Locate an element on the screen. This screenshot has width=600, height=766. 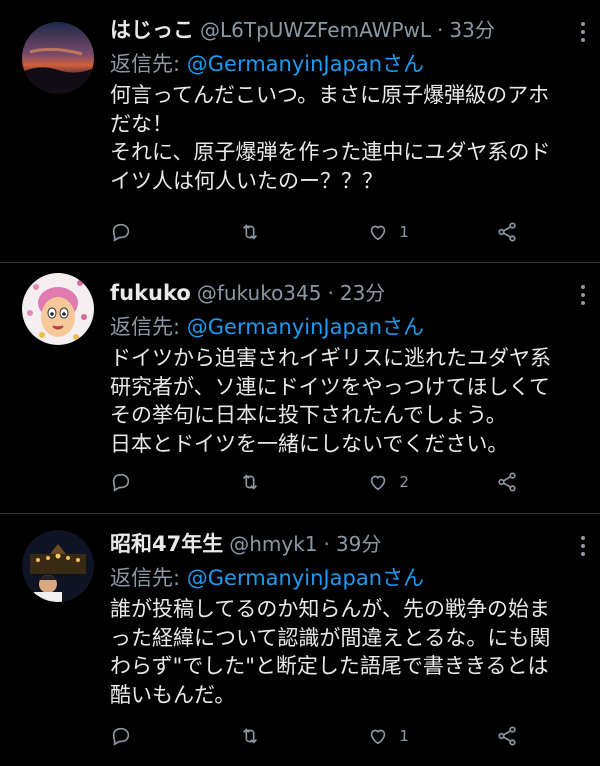
tweet-header: fukuko @fukuko345 · 23分 is located at coordinates (346, 294).